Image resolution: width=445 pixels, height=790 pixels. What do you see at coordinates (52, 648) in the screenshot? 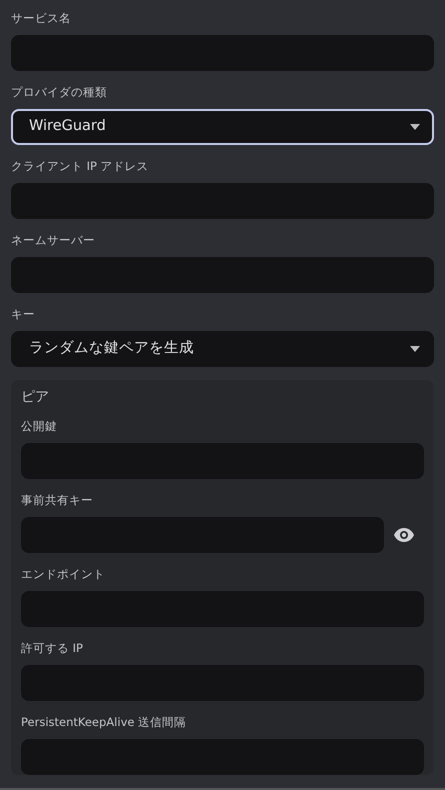
I see `field-label: 許可する IP` at bounding box center [52, 648].